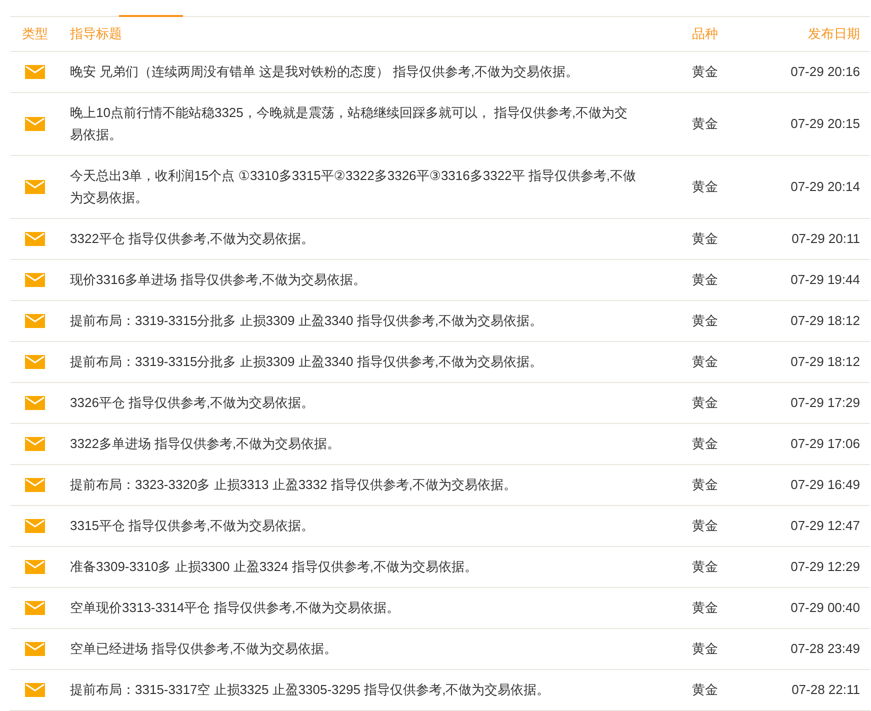  Describe the element at coordinates (35, 34) in the screenshot. I see `column-header: 类型` at that location.